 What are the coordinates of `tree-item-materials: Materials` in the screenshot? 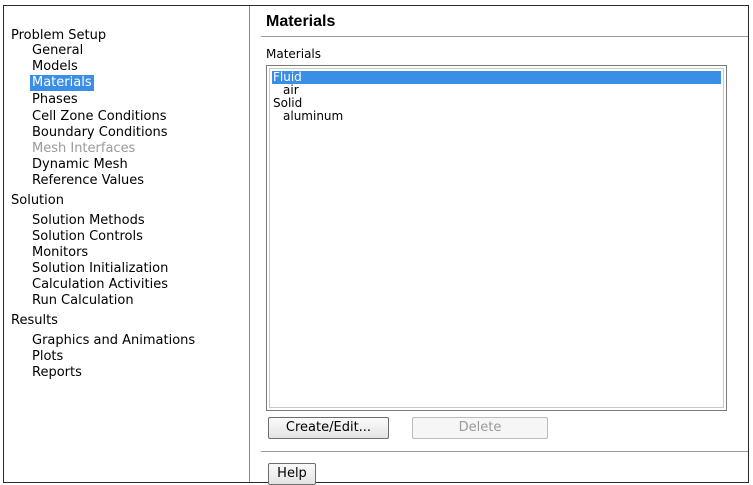 It's located at (62, 83).